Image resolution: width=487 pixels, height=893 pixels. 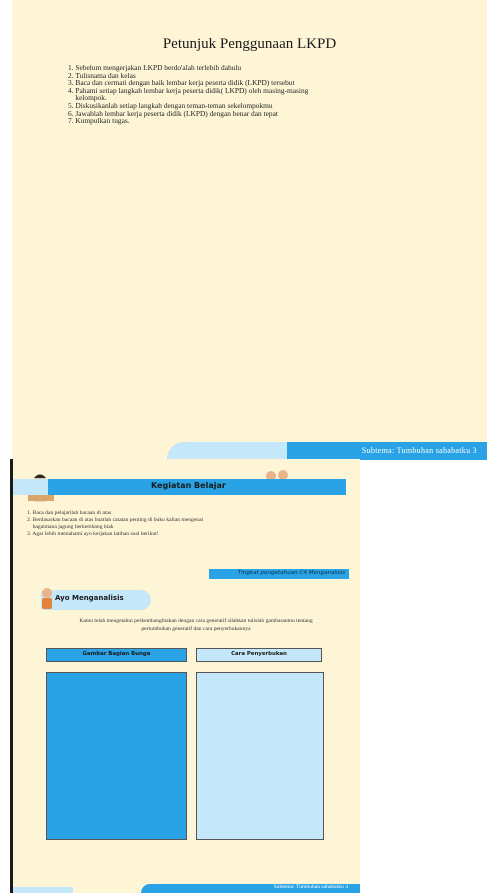 What do you see at coordinates (89, 598) in the screenshot?
I see `ayo-menganalisis-label: Ayo Menganalisis` at bounding box center [89, 598].